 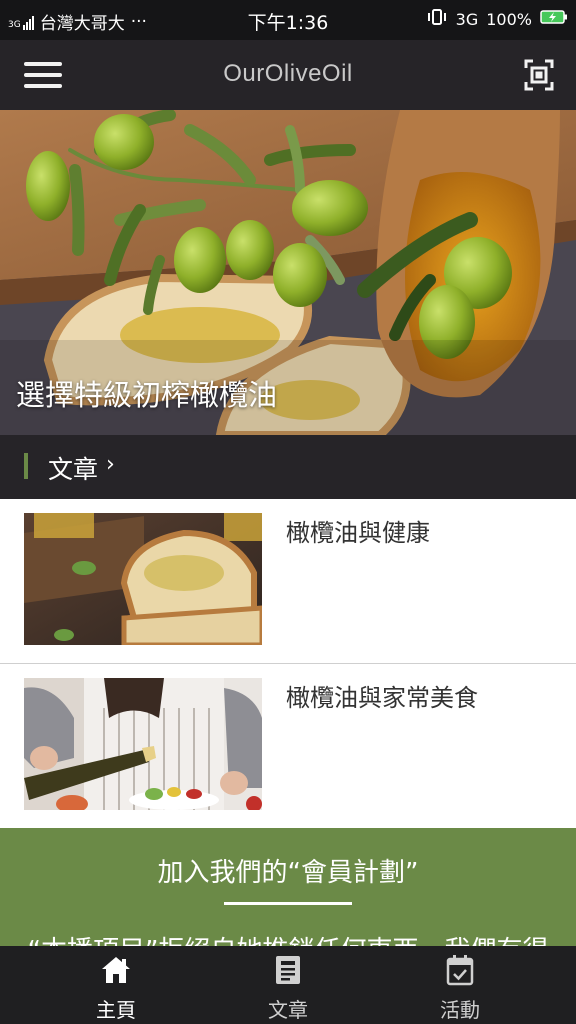 I want to click on membership-description: “本播項目”拒絕自她推銷任何東西，我們有得, so click(x=288, y=938).